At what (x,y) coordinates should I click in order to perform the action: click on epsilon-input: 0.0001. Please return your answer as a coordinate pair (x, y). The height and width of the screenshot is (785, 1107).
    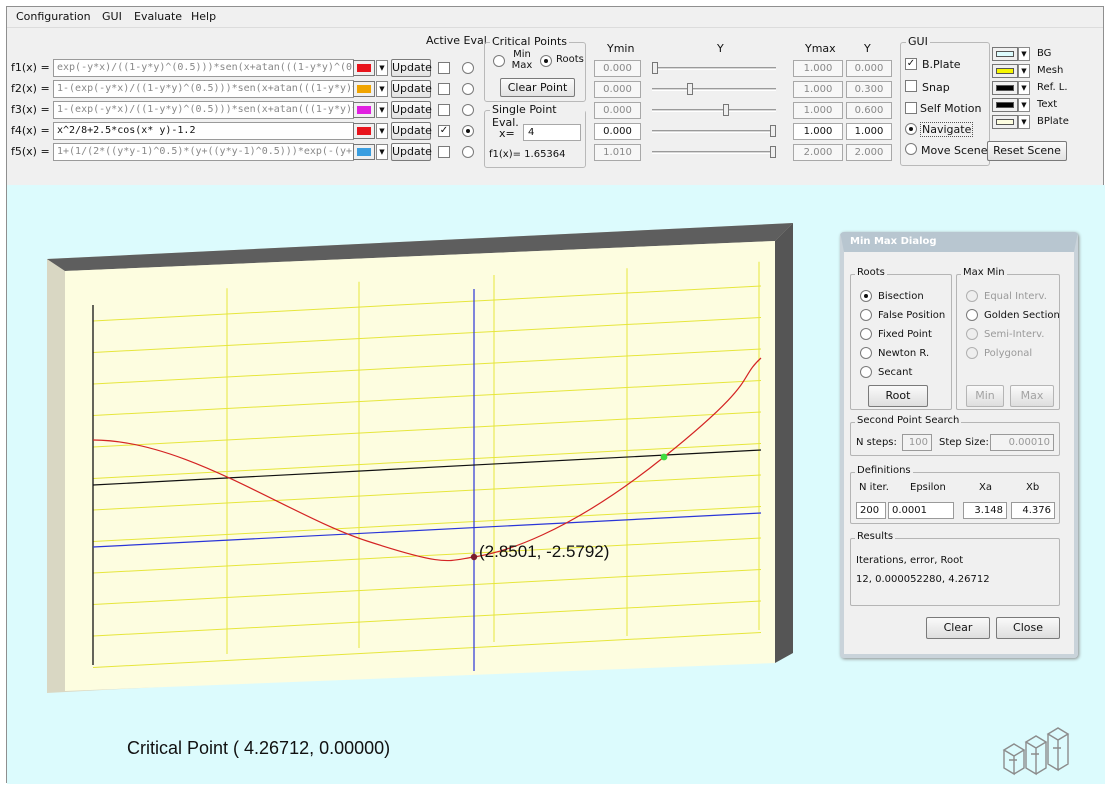
    Looking at the image, I should click on (921, 510).